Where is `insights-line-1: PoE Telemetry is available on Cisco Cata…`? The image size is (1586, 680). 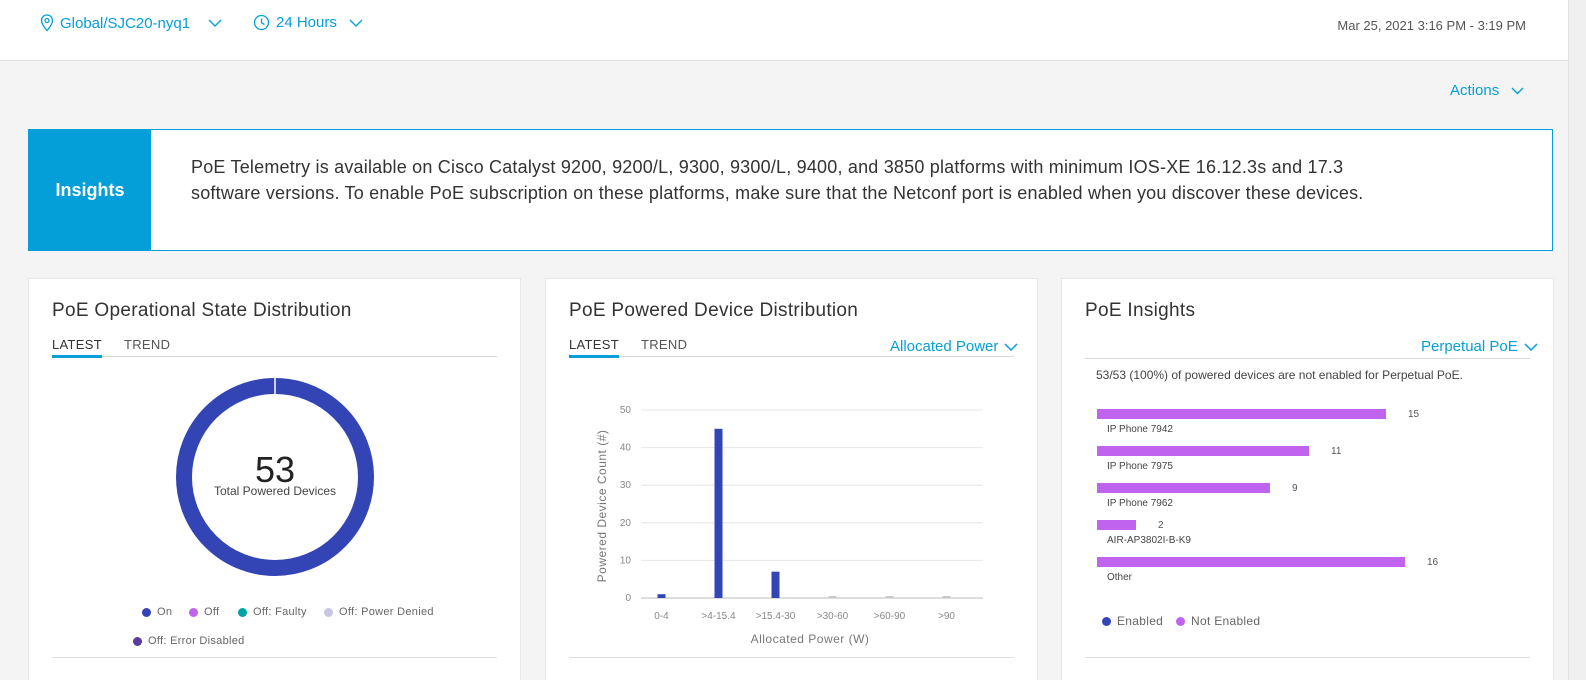 insights-line-1: PoE Telemetry is available on Cisco Cata… is located at coordinates (767, 167).